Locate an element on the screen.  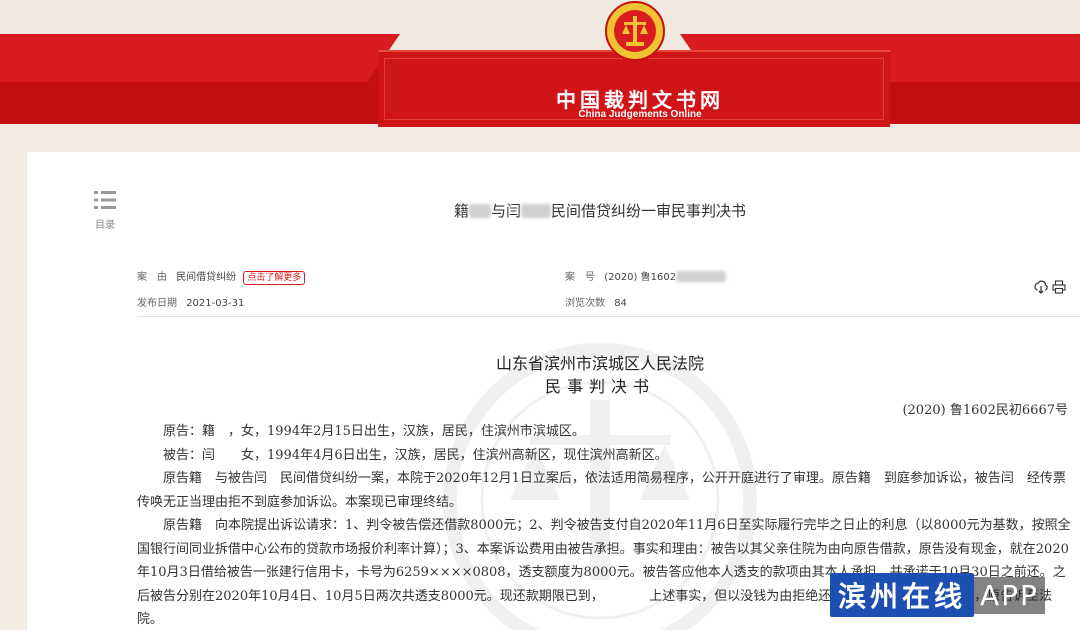
document-actions is located at coordinates (1050, 289).